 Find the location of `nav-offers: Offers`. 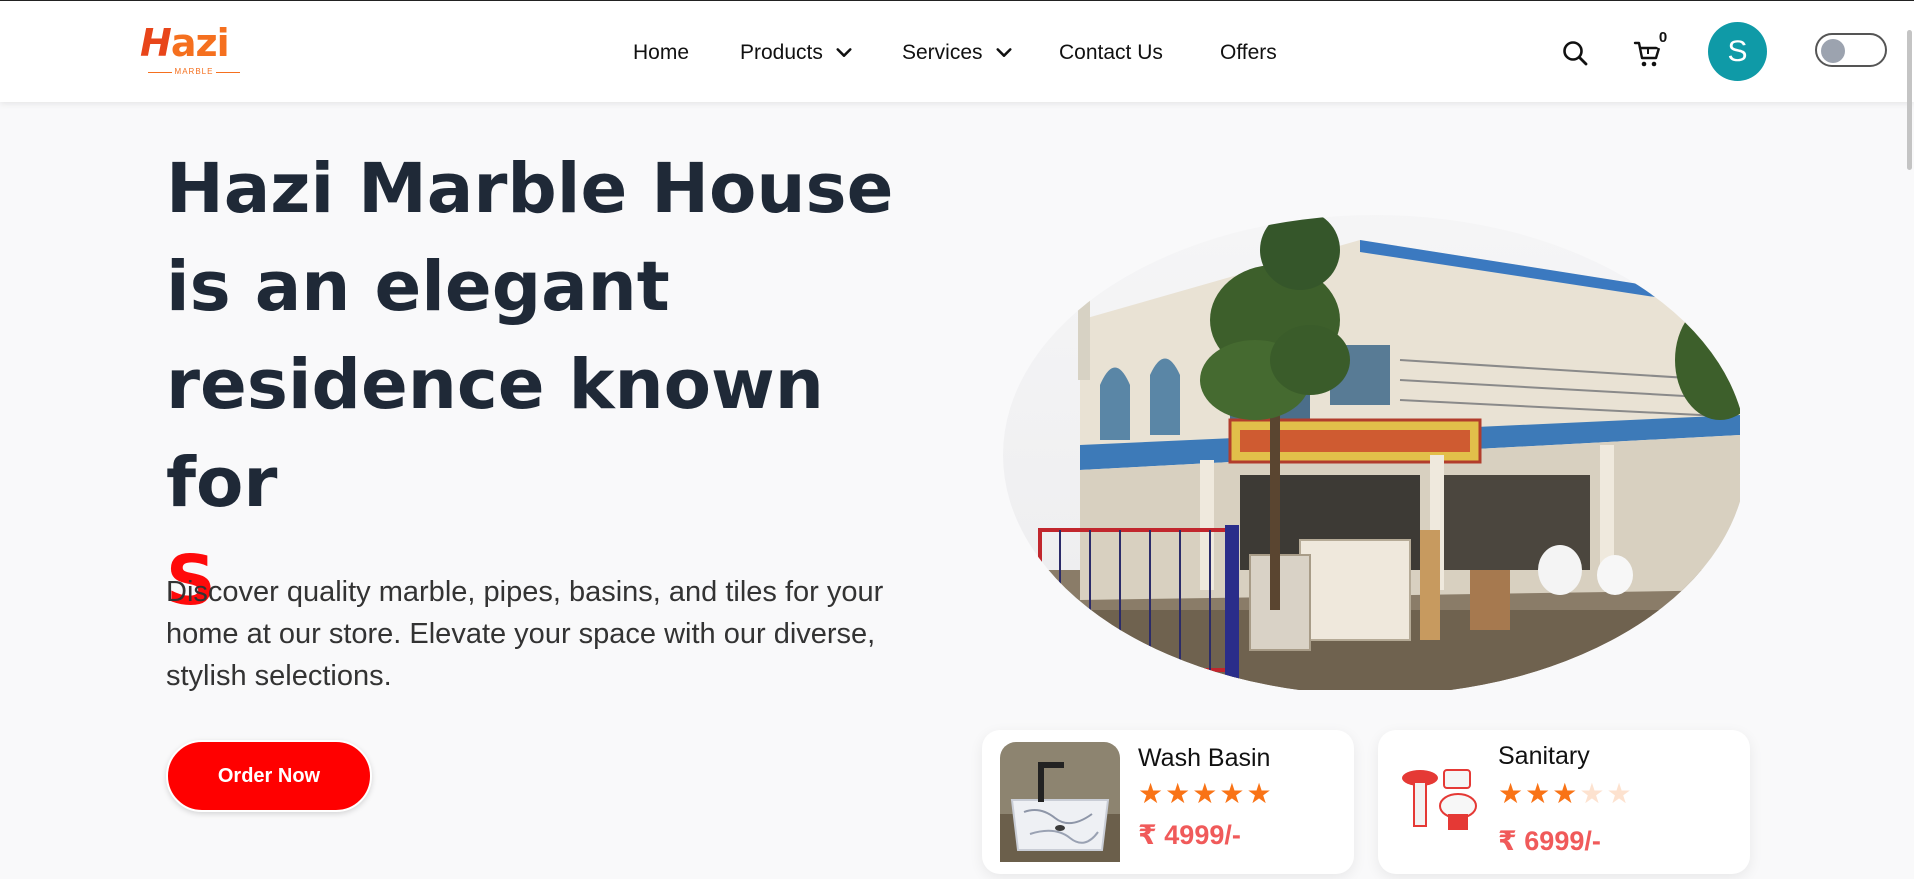

nav-offers: Offers is located at coordinates (1248, 53).